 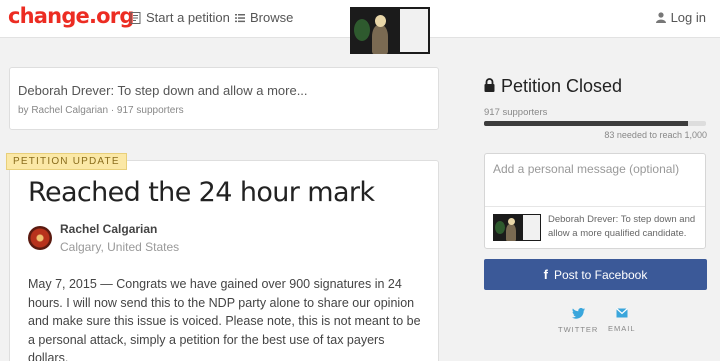 What do you see at coordinates (660, 17) in the screenshot?
I see `user-icon` at bounding box center [660, 17].